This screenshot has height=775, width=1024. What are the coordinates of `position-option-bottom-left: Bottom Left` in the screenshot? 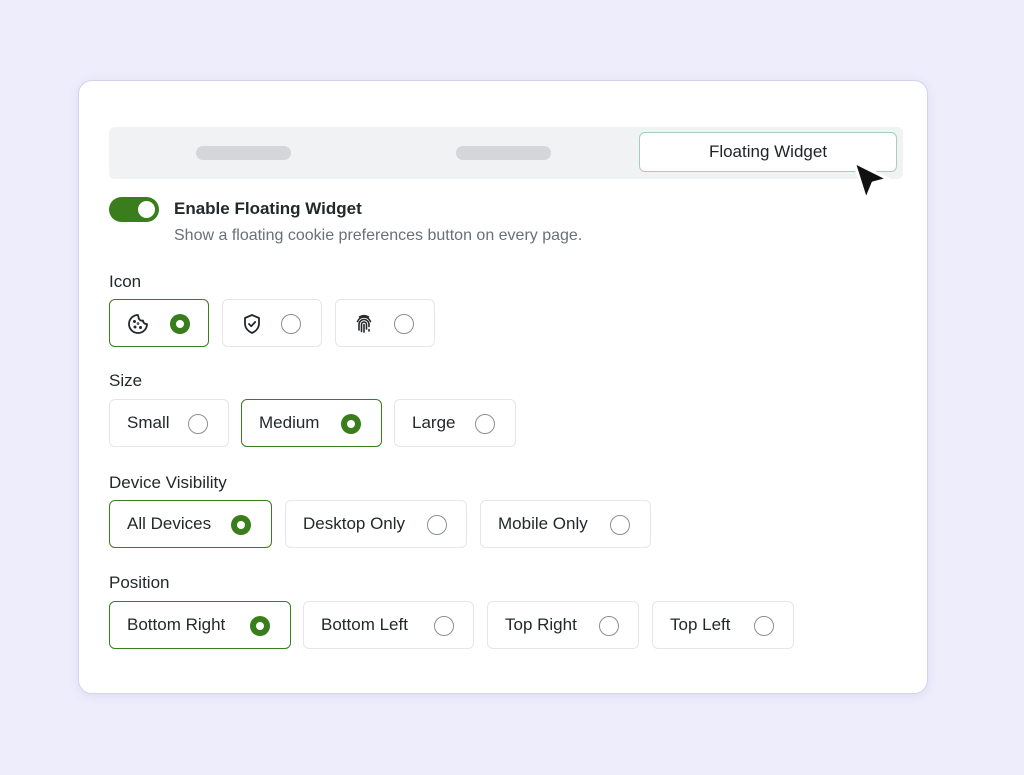 It's located at (388, 625).